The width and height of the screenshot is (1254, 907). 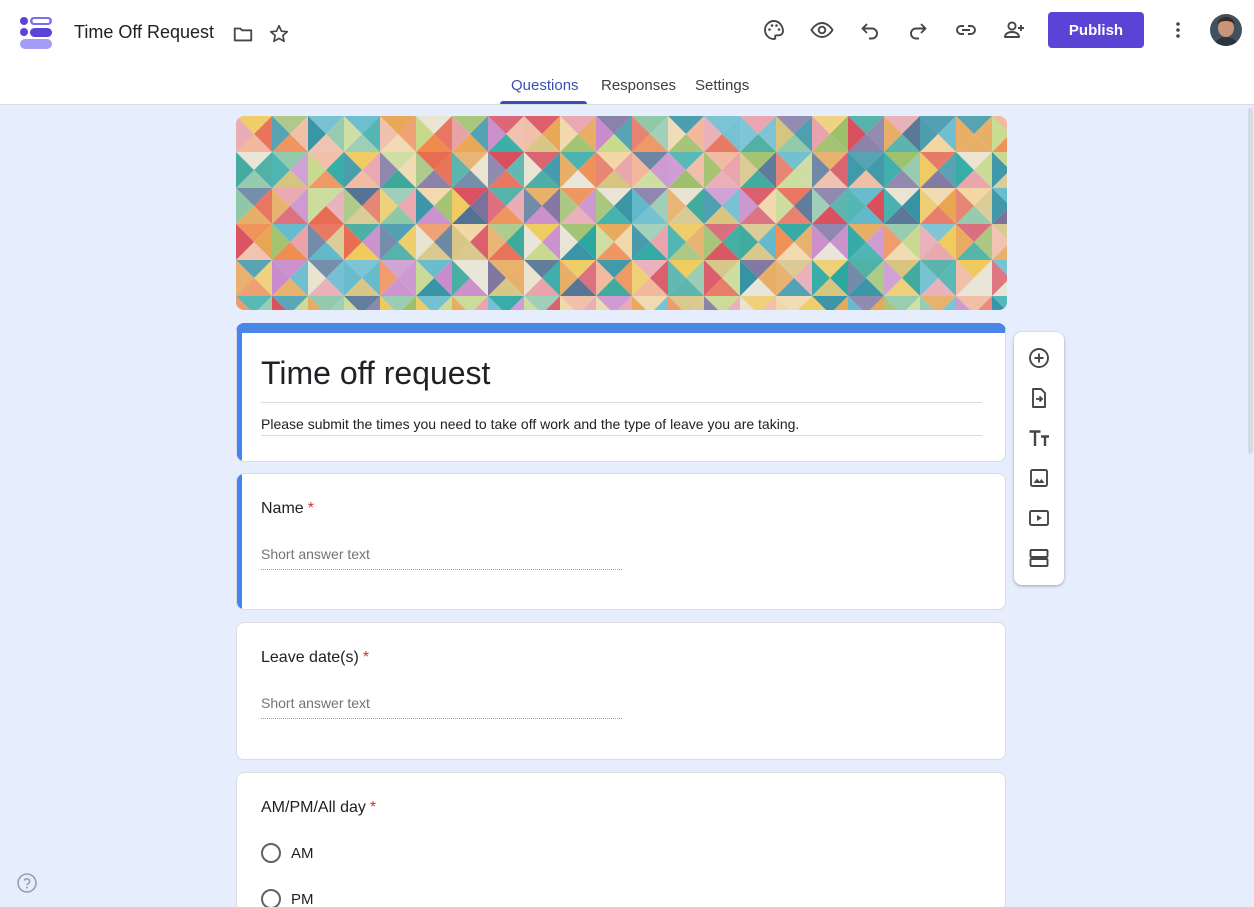 I want to click on question-title-text: AM/PM/All day, so click(x=313, y=807).